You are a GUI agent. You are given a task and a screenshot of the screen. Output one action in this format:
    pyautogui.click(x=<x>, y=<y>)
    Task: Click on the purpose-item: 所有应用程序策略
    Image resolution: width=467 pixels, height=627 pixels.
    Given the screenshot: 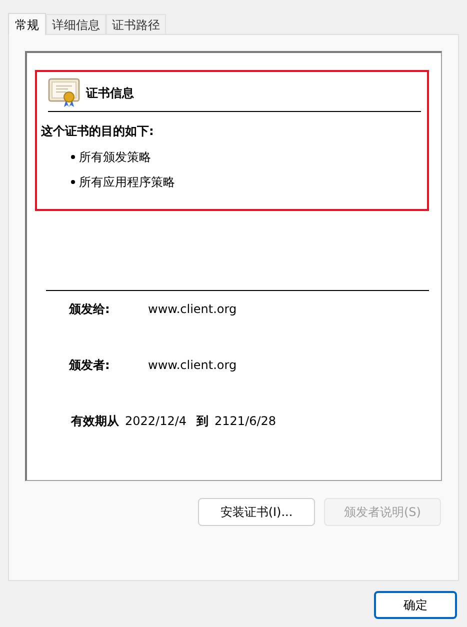 What is the action you would take?
    pyautogui.click(x=127, y=182)
    